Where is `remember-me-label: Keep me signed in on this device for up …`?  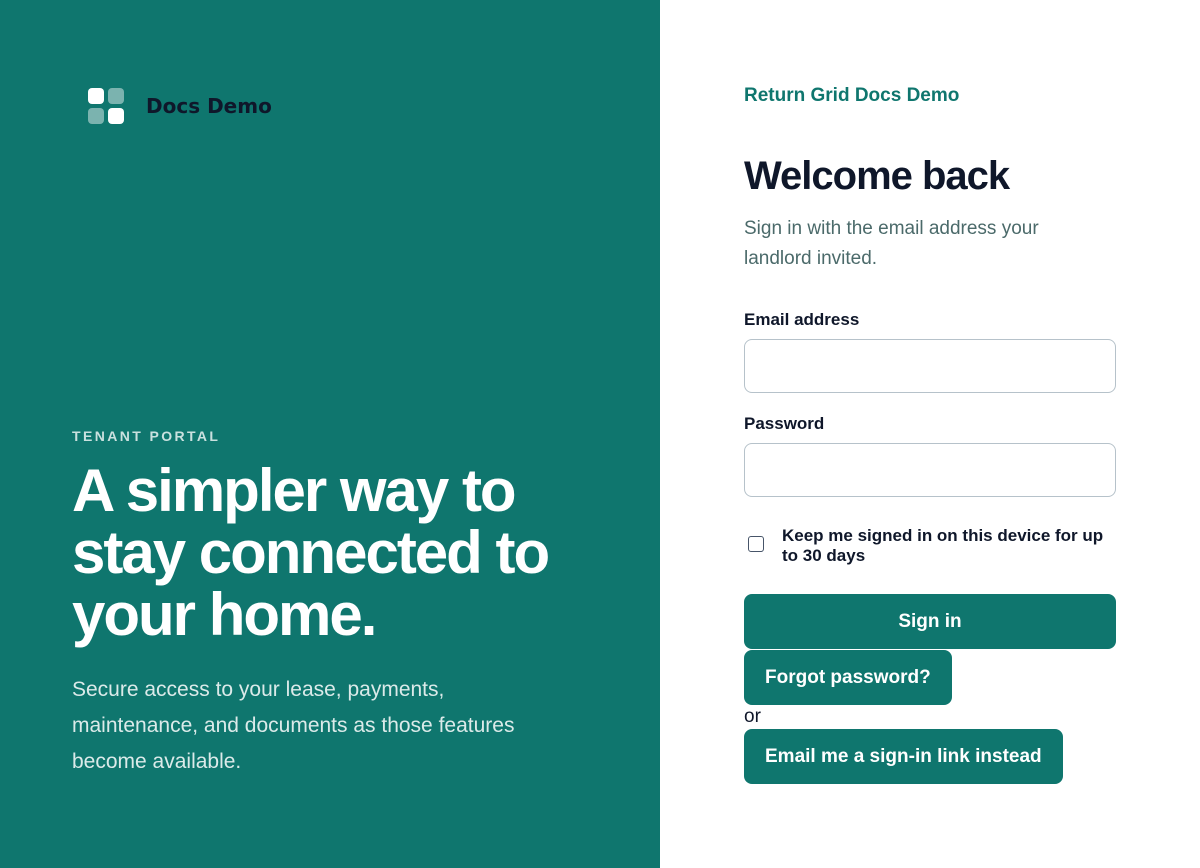 remember-me-label: Keep me signed in on this device for up … is located at coordinates (950, 546).